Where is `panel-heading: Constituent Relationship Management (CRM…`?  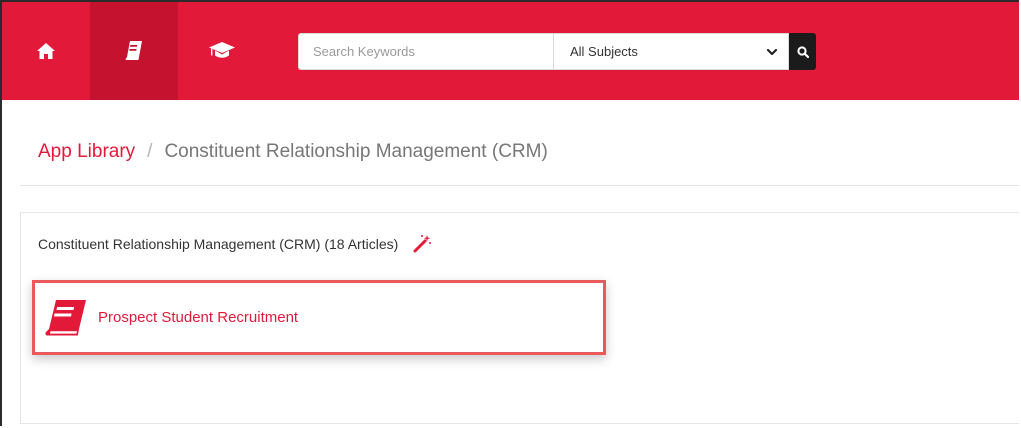
panel-heading: Constituent Relationship Management (CRM… is located at coordinates (235, 244).